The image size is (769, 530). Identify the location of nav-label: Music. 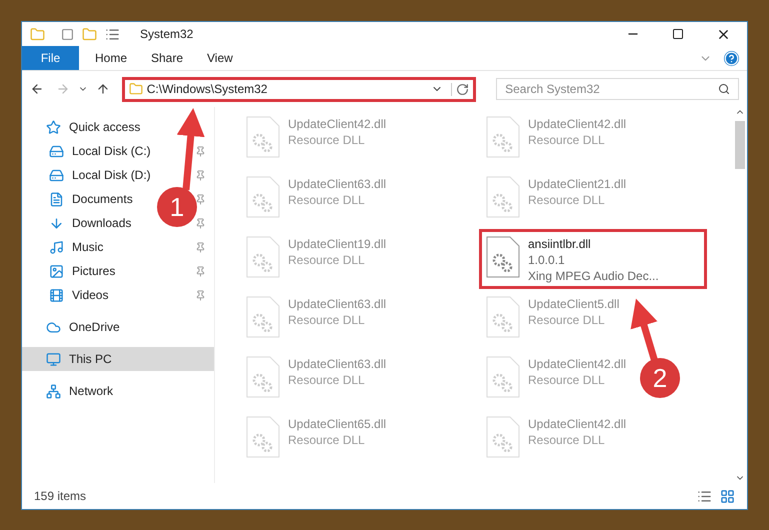
(88, 247).